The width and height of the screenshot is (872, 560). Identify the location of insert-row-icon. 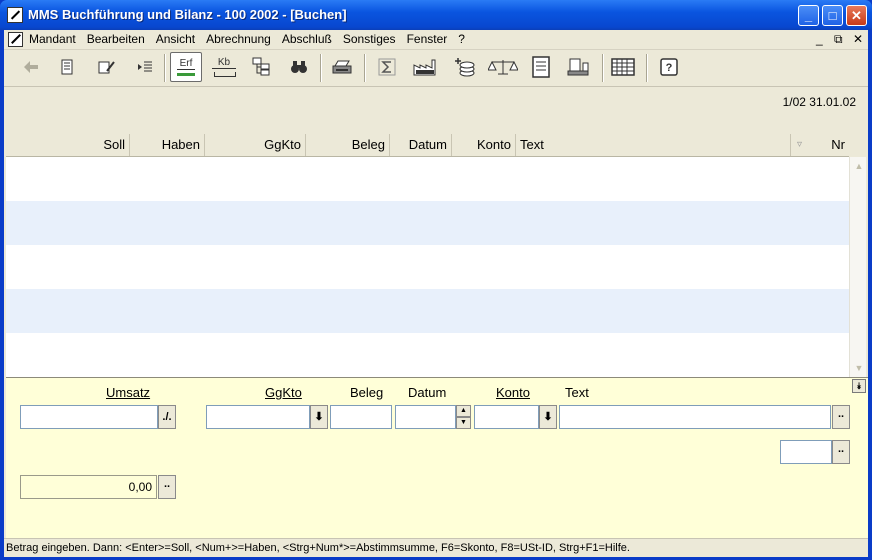
(145, 67).